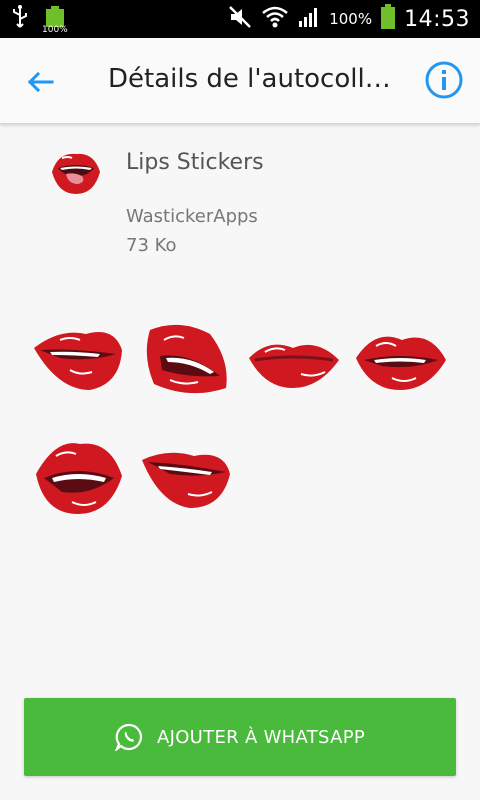 This screenshot has width=480, height=800. What do you see at coordinates (55, 30) in the screenshot?
I see `battery-small-label: 100%` at bounding box center [55, 30].